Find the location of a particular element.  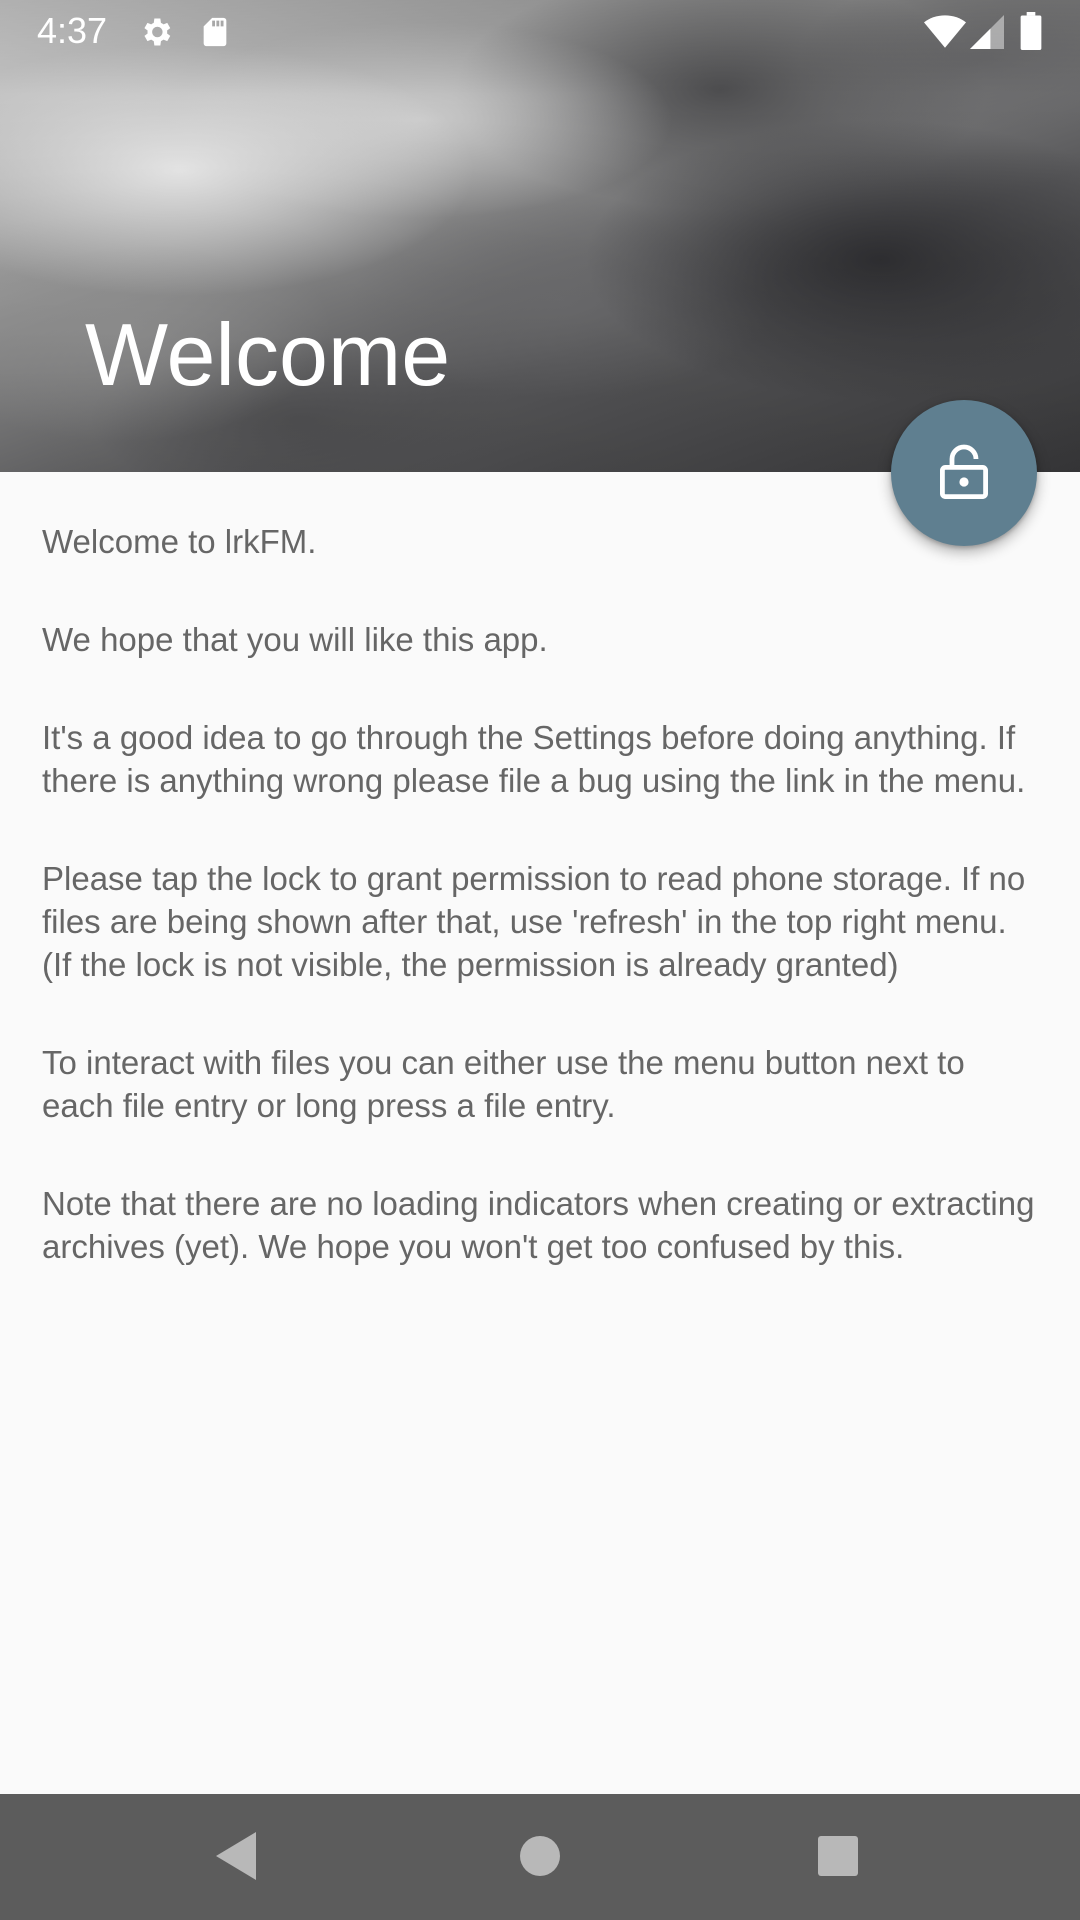

home-button is located at coordinates (540, 1858).